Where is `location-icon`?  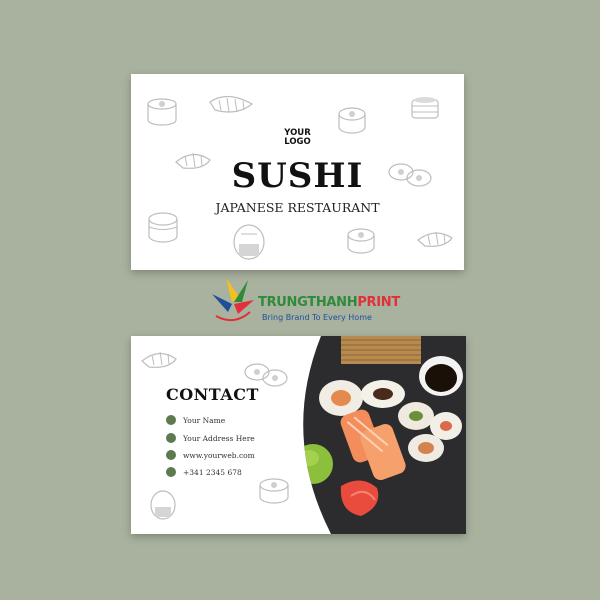
location-icon is located at coordinates (171, 455).